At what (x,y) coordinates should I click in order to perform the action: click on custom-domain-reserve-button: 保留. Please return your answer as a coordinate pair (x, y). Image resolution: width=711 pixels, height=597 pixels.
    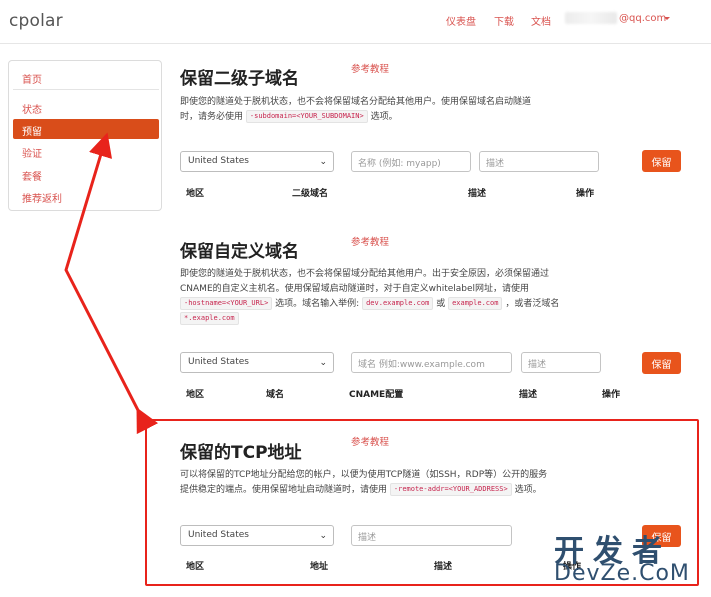
    Looking at the image, I should click on (661, 363).